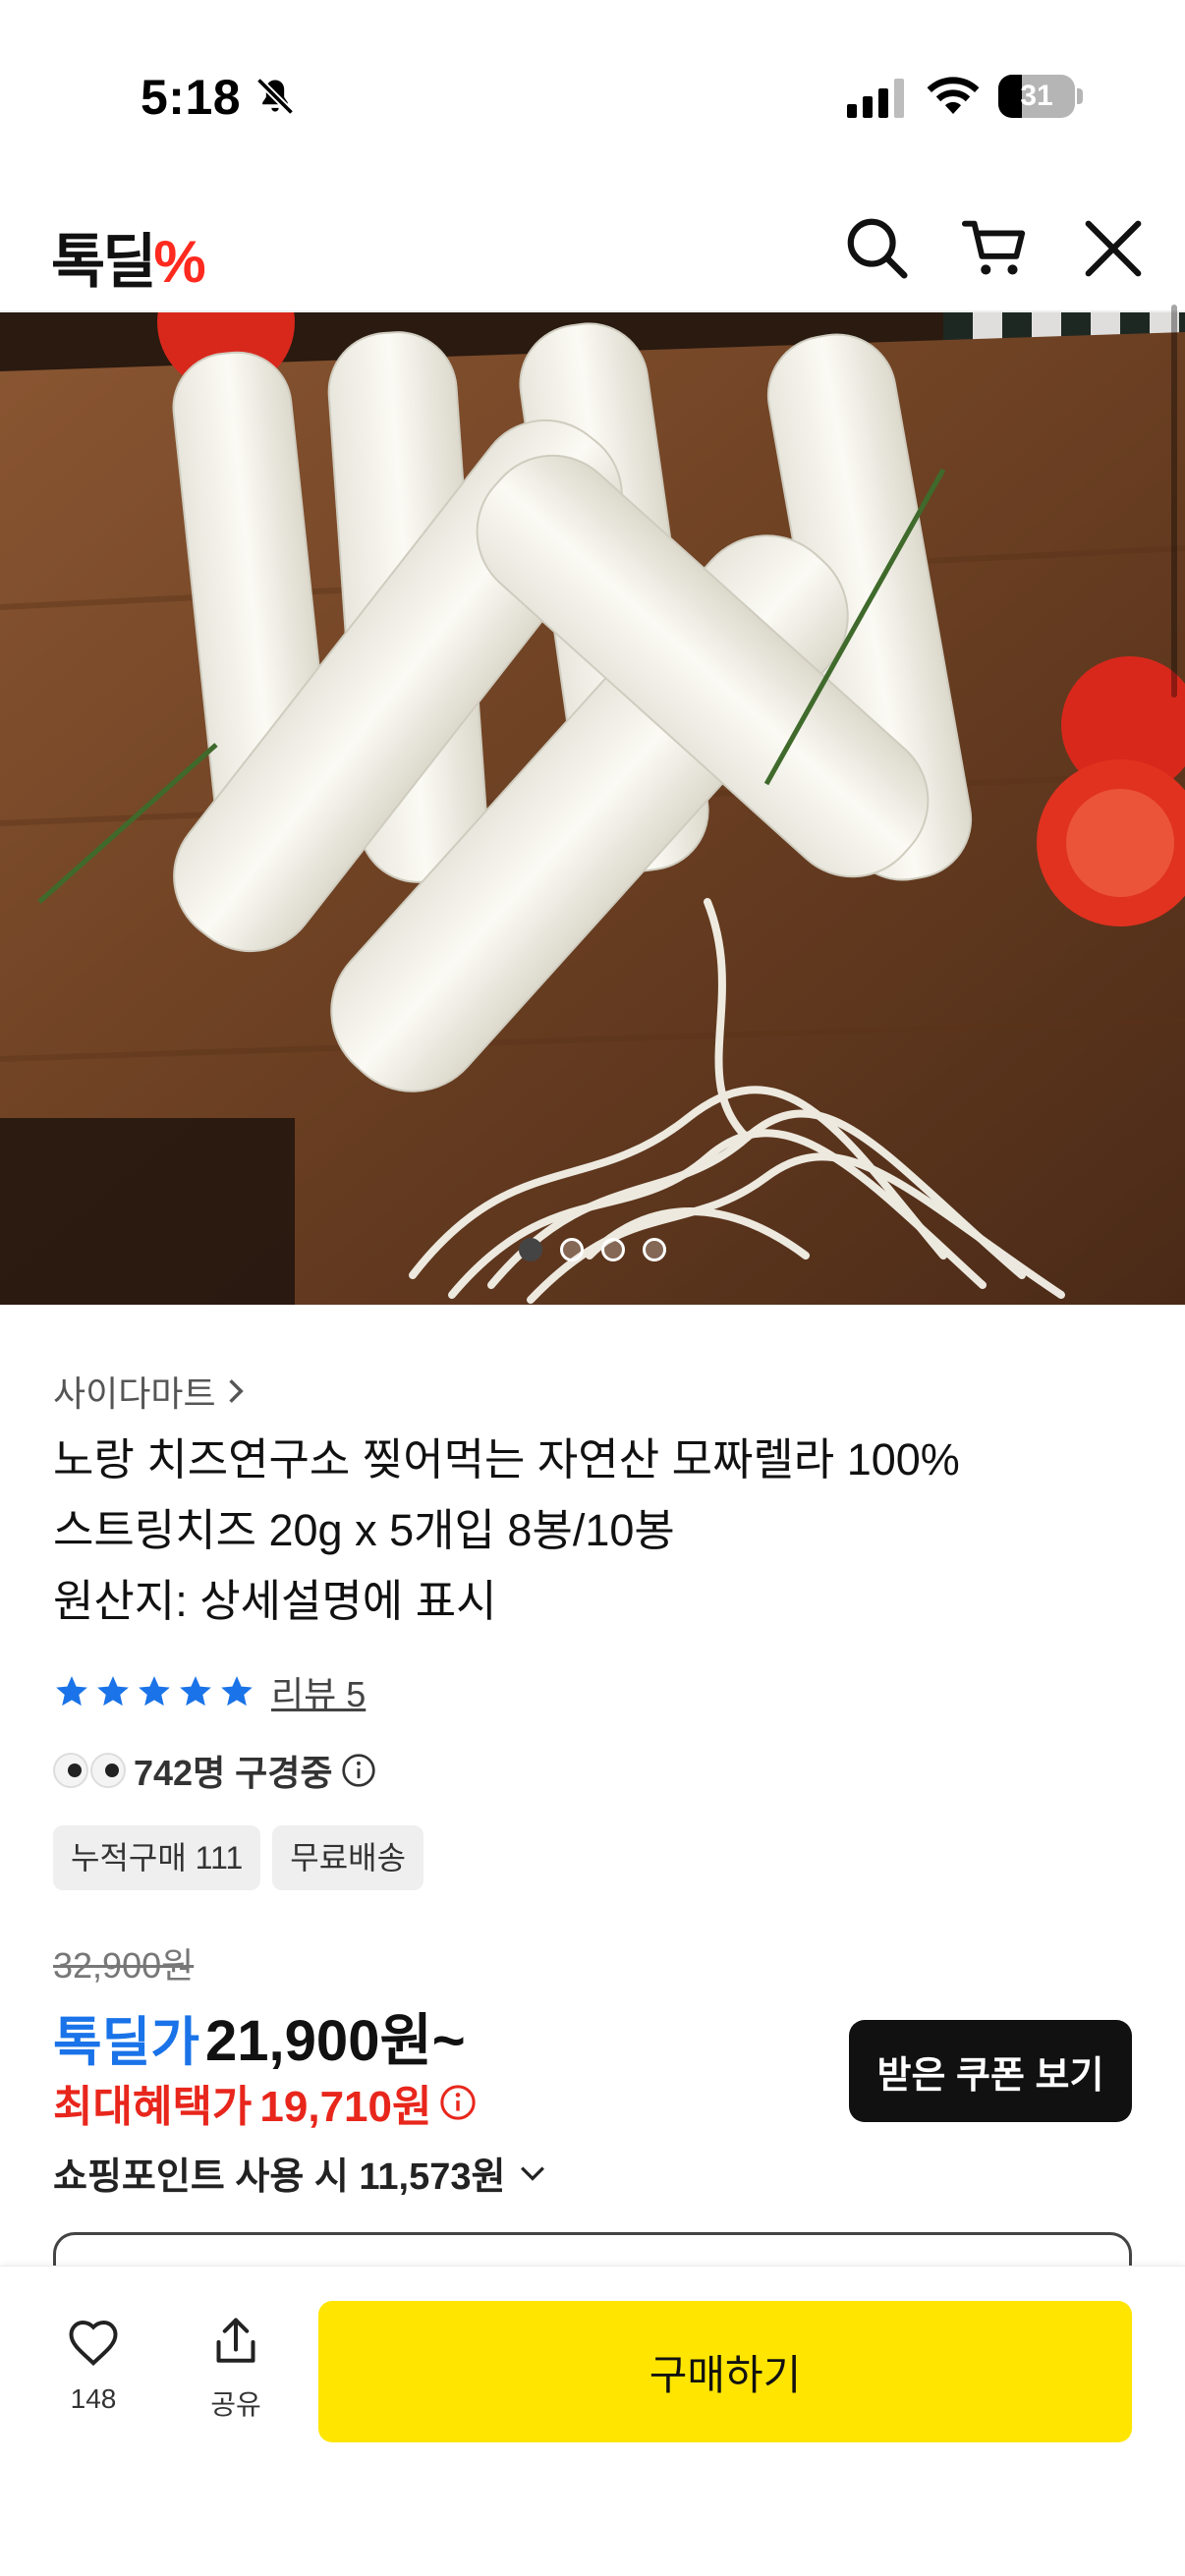 The height and width of the screenshot is (2576, 1185). I want to click on battery-percent: 31, so click(1037, 96).